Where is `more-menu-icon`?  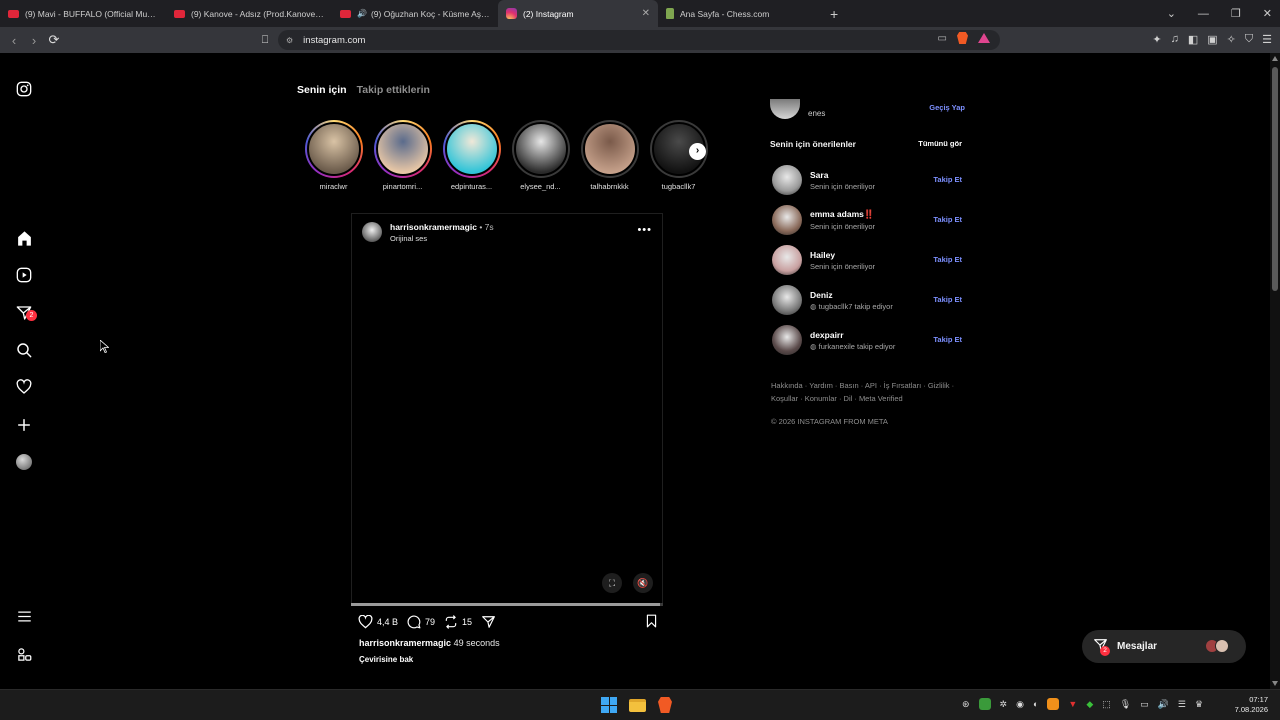 more-menu-icon is located at coordinates (24, 616).